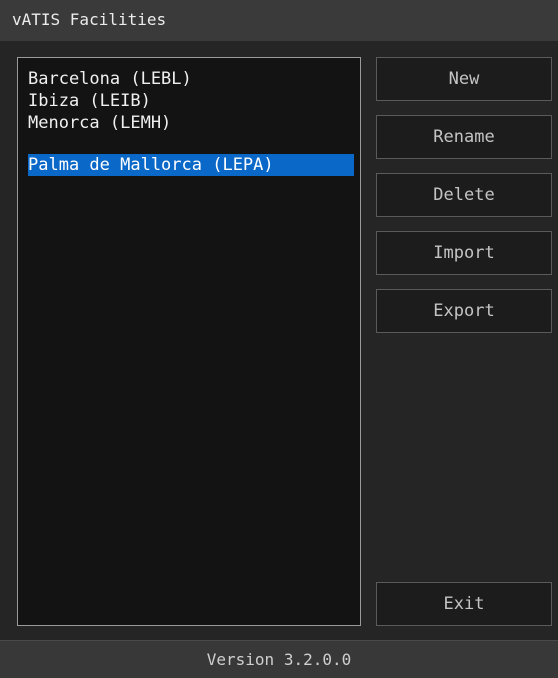 This screenshot has height=678, width=558. What do you see at coordinates (464, 311) in the screenshot?
I see `export-button: Export` at bounding box center [464, 311].